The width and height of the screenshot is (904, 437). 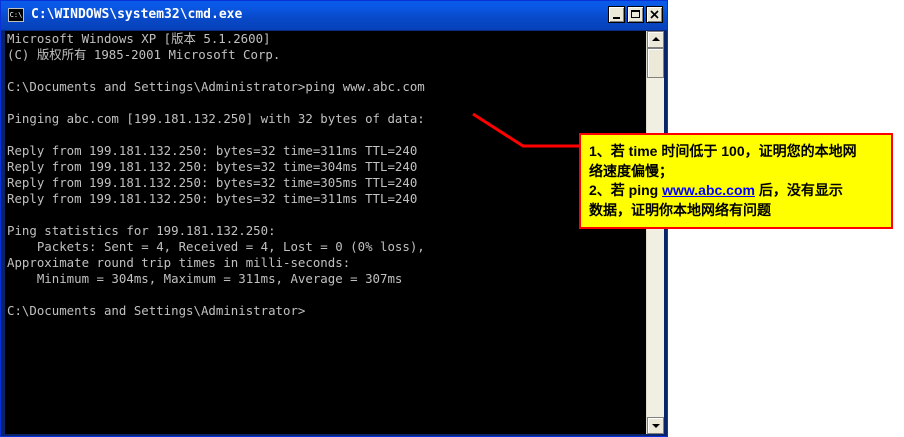 What do you see at coordinates (156, 310) in the screenshot?
I see `console-line: C:\Documents and Settings\Administrator>` at bounding box center [156, 310].